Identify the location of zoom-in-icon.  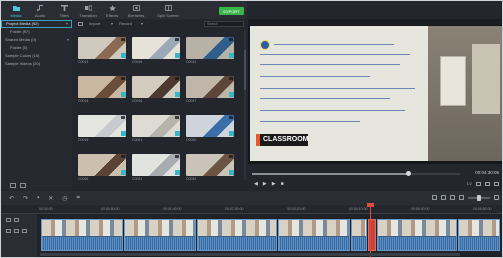
(496, 197).